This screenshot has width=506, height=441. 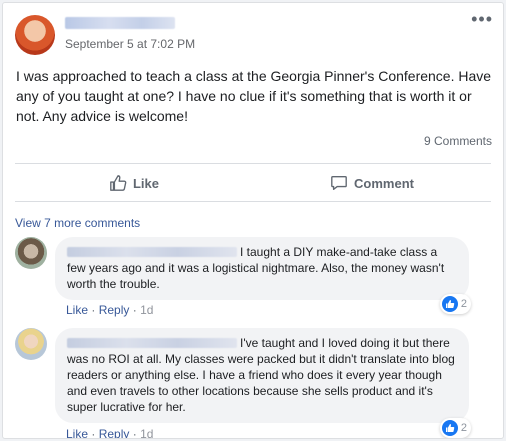 What do you see at coordinates (253, 33) in the screenshot?
I see `post-header: September 5 at 7:02 PM •••` at bounding box center [253, 33].